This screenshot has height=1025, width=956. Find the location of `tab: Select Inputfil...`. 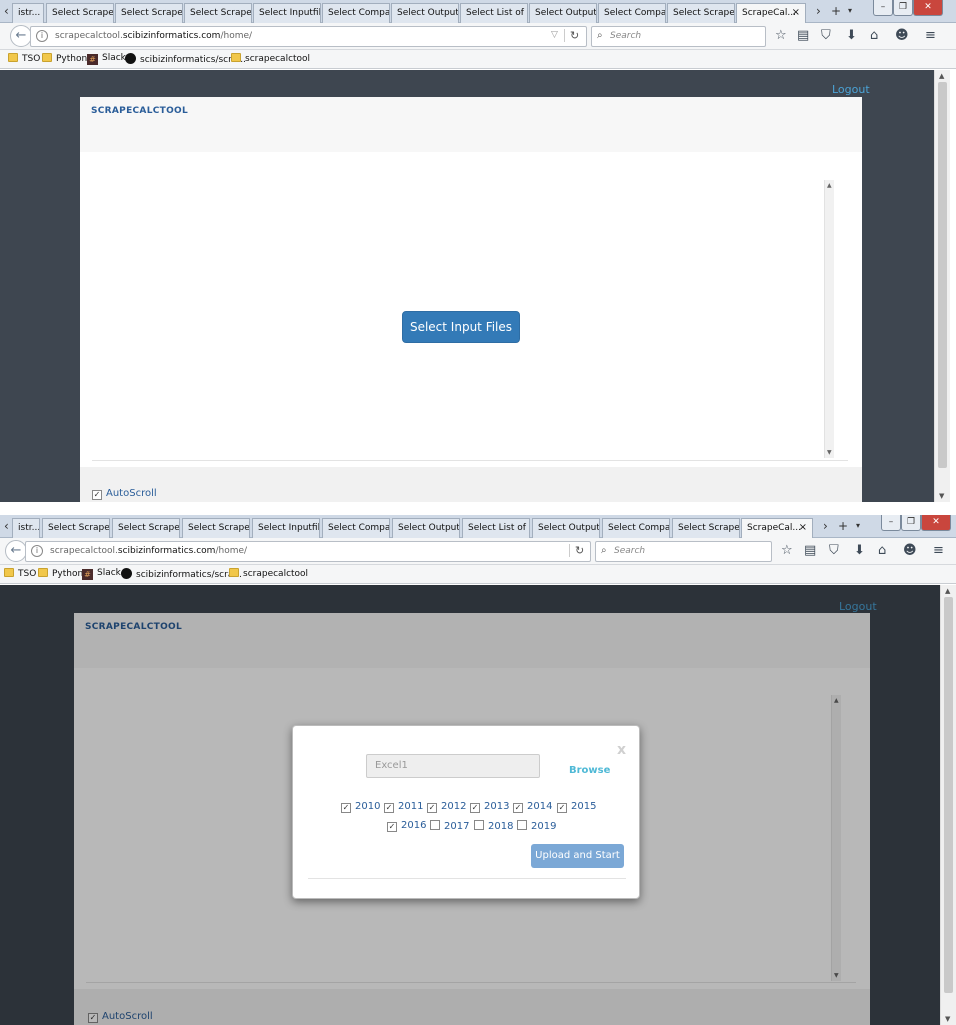

tab: Select Inputfil... is located at coordinates (287, 13).